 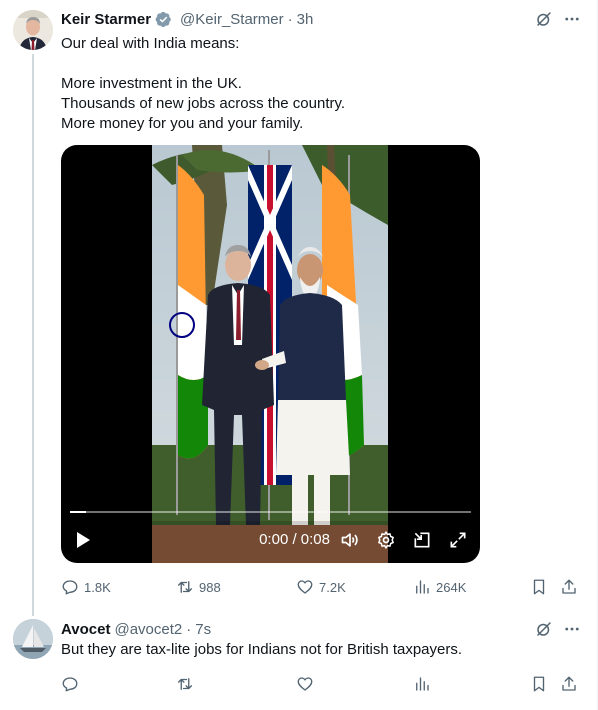 What do you see at coordinates (558, 629) in the screenshot?
I see `reply-top-actions` at bounding box center [558, 629].